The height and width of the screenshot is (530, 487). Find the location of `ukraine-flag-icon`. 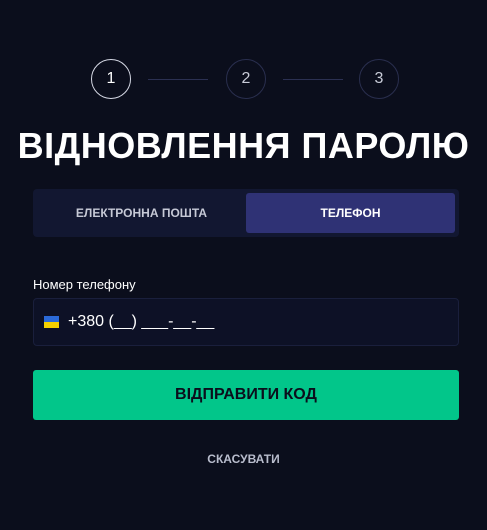

ukraine-flag-icon is located at coordinates (51, 322).